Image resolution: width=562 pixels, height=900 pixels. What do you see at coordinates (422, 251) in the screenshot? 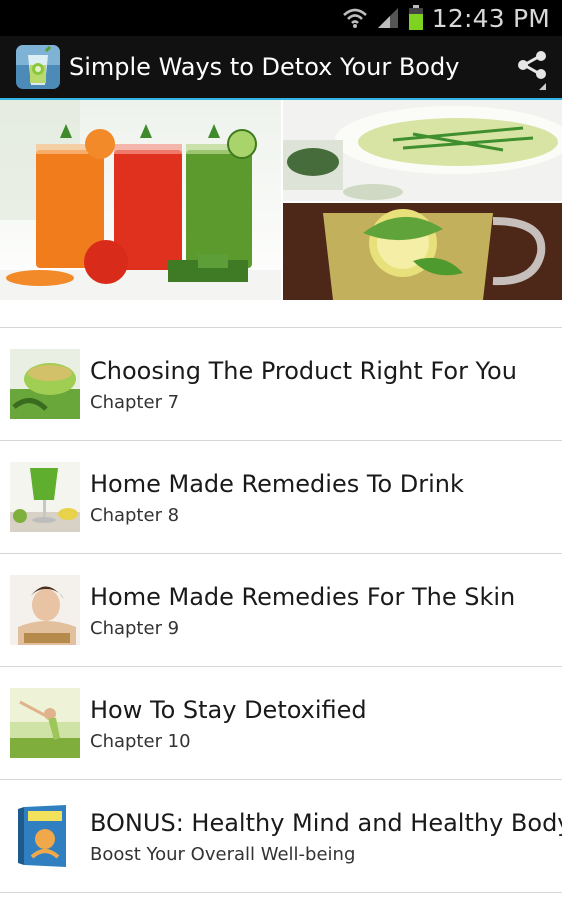
I see `lemon-mint-tea-image` at bounding box center [422, 251].